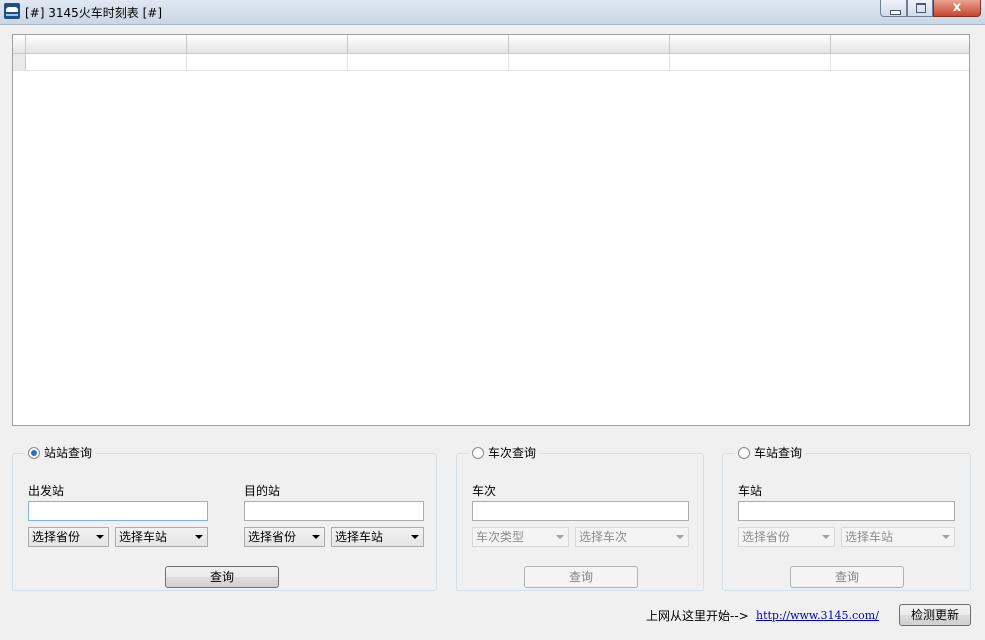 The height and width of the screenshot is (640, 985). I want to click on start-here-text: 上网从这里开始-->, so click(697, 616).